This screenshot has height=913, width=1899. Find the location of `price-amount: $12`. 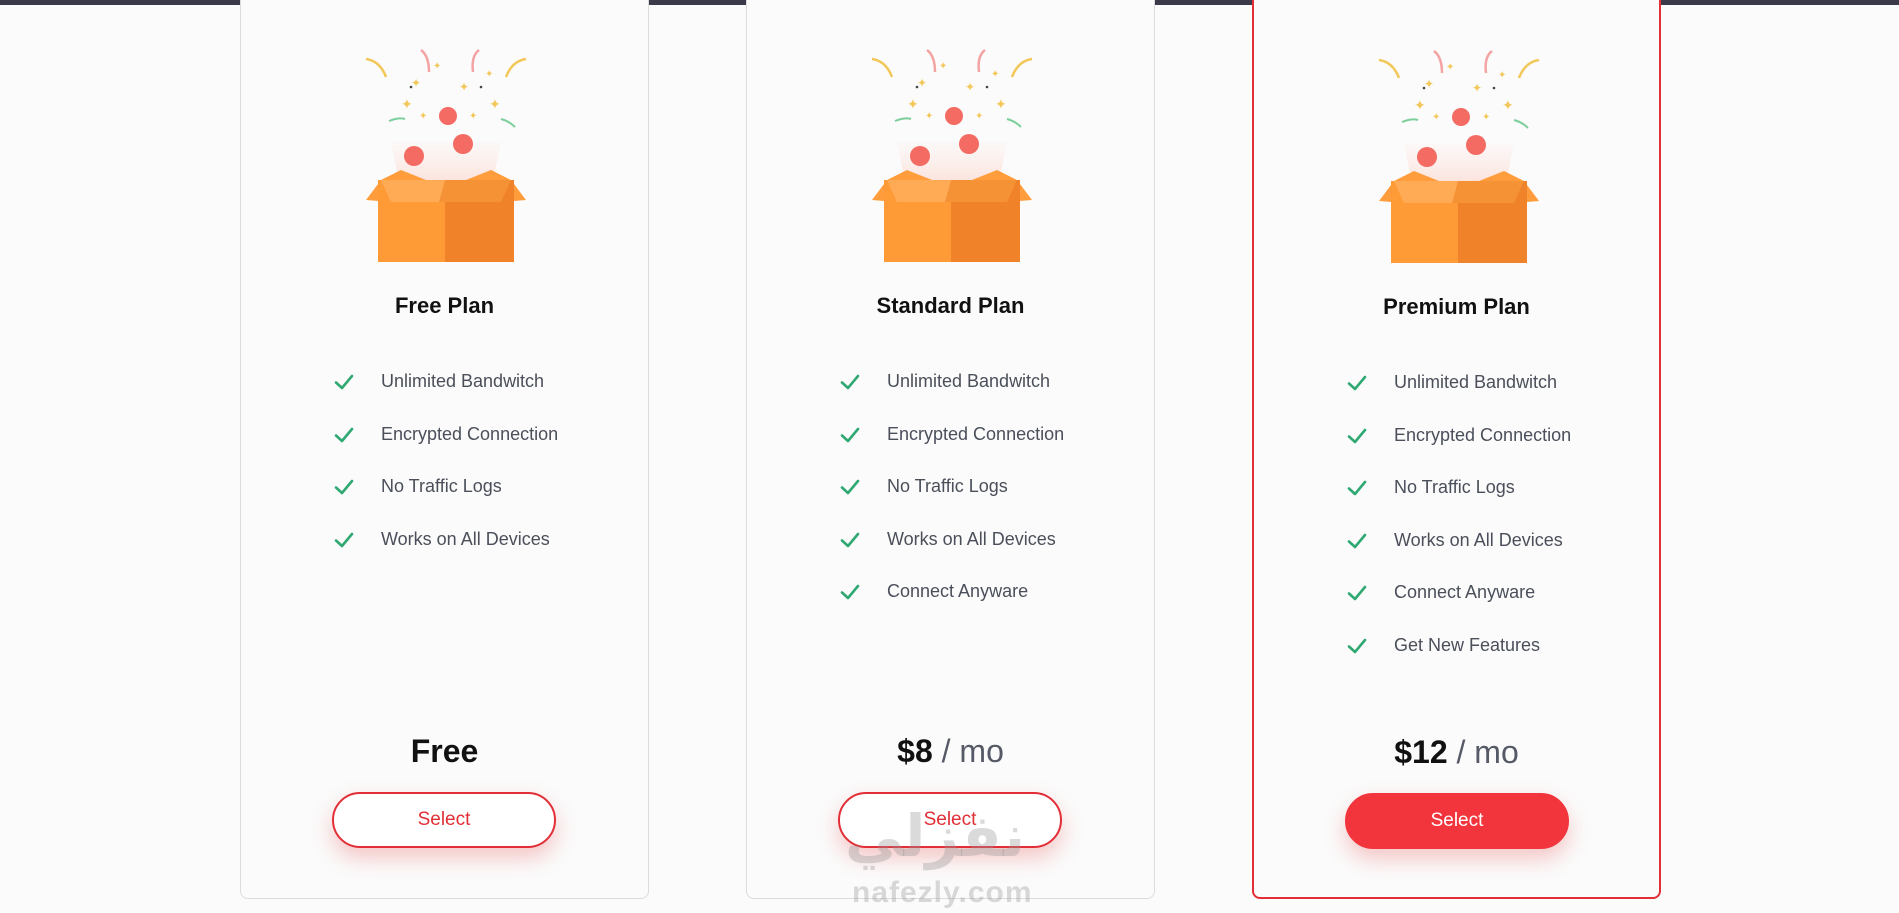

price-amount: $12 is located at coordinates (1421, 752).